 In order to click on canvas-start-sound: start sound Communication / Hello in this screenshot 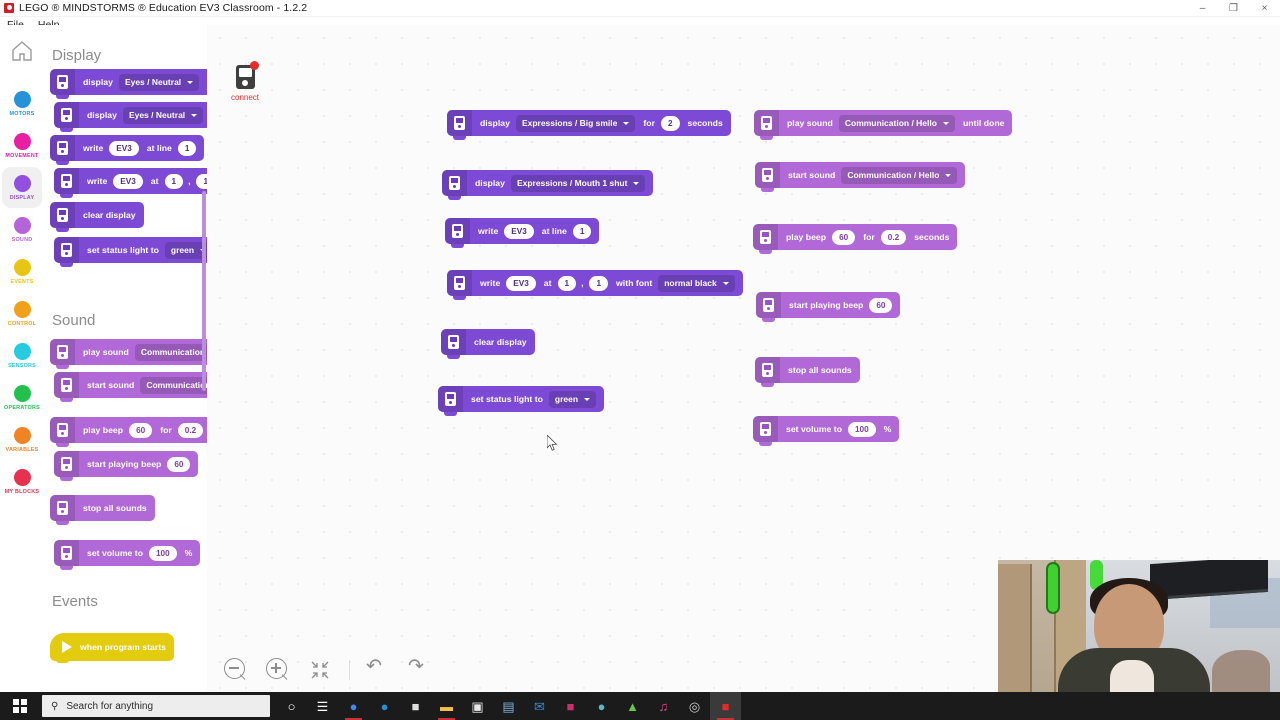, I will do `click(860, 177)`.